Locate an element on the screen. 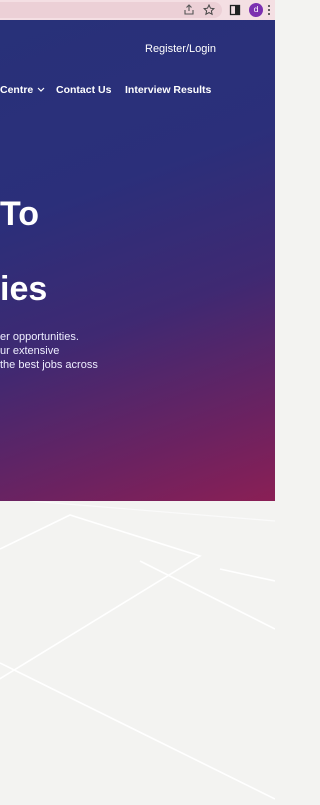  nav-item-interview-results: Interview Results is located at coordinates (168, 90).